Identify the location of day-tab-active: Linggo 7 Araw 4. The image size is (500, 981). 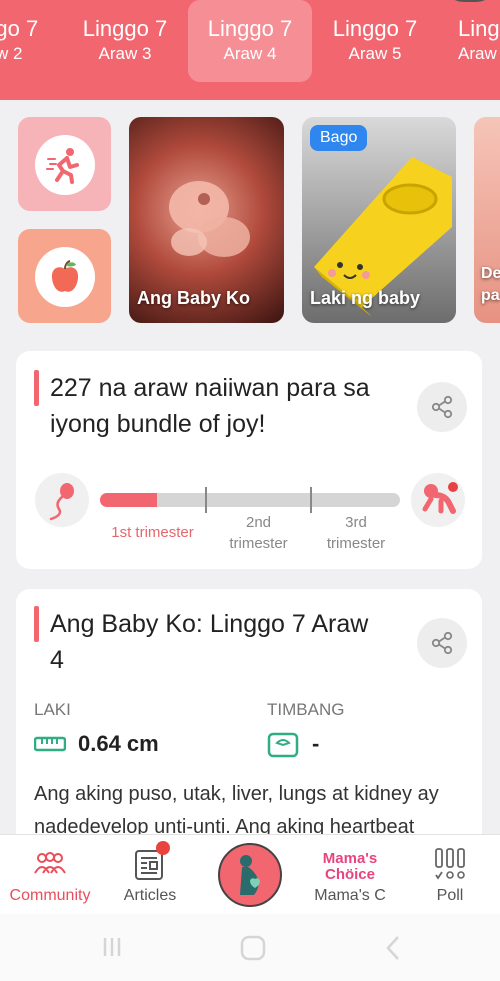
(250, 41).